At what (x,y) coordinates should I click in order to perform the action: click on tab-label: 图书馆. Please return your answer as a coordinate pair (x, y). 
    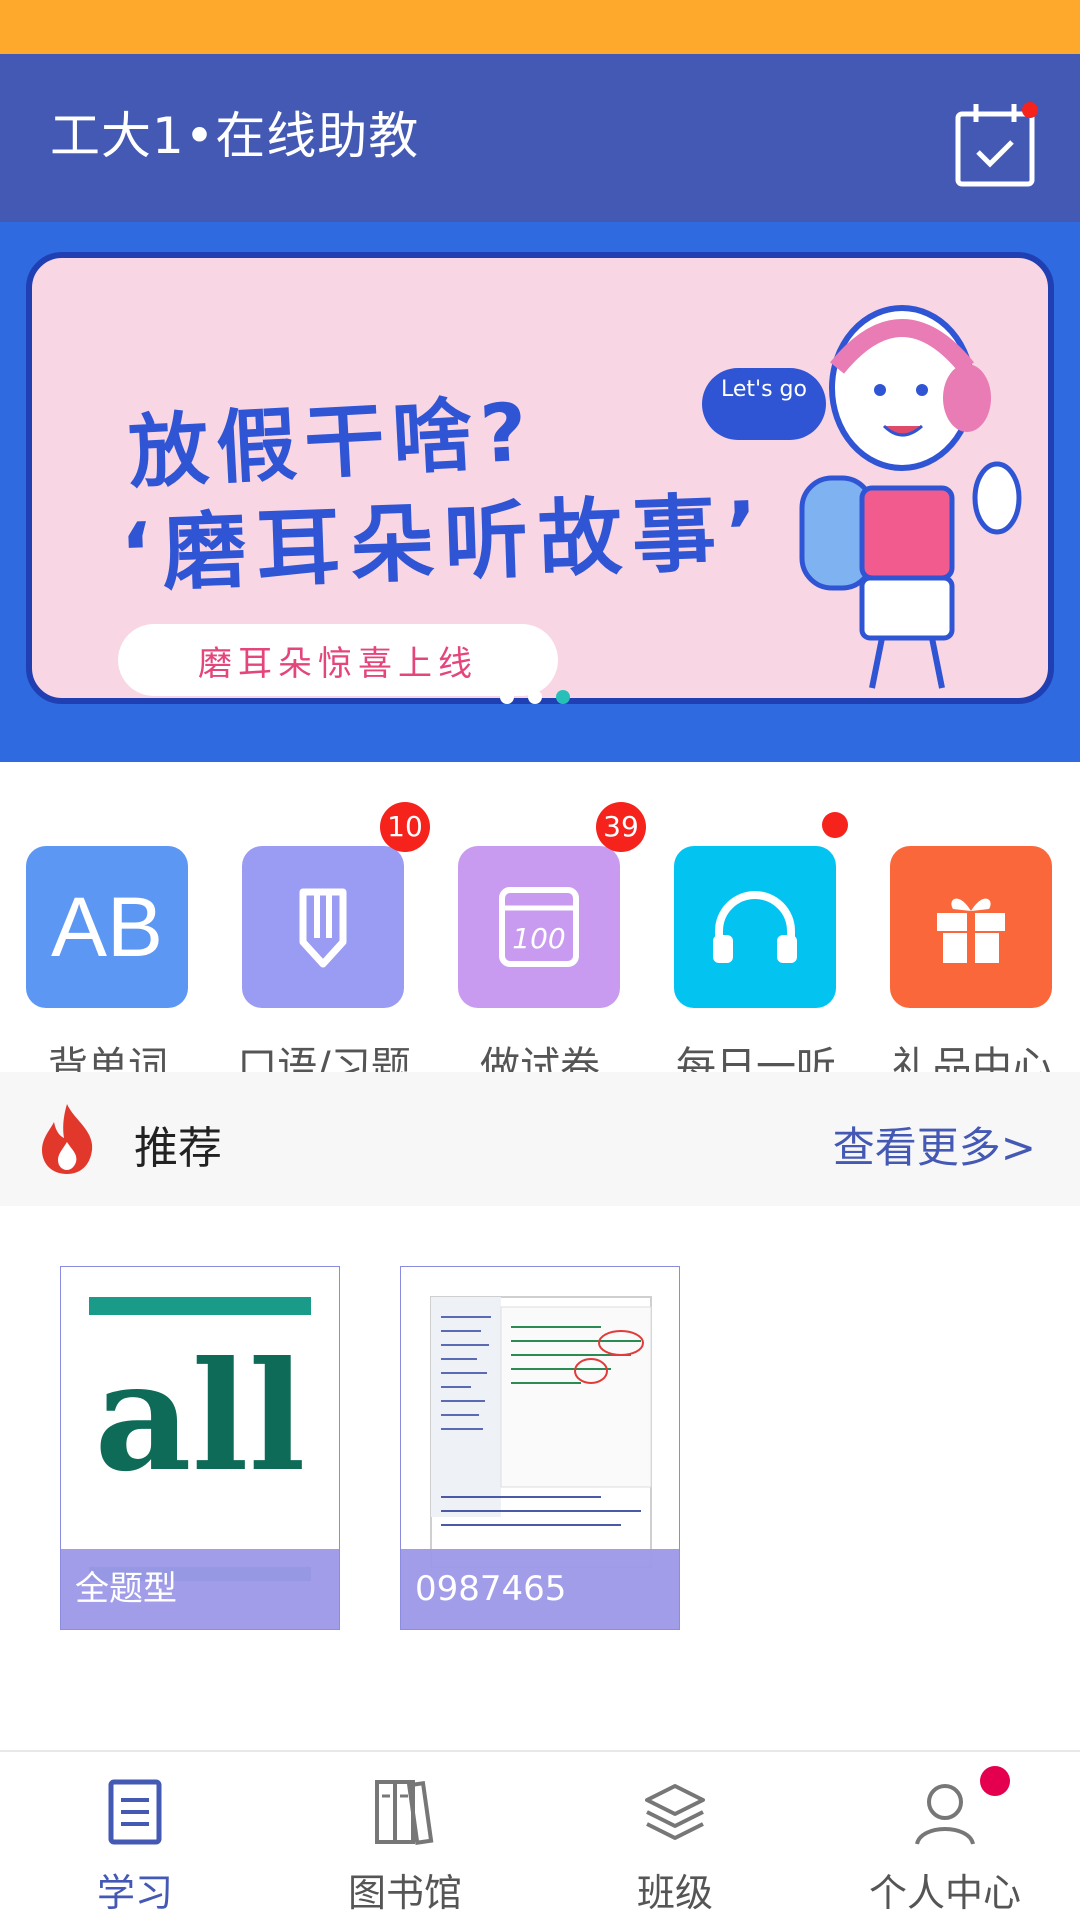
    Looking at the image, I should click on (404, 1893).